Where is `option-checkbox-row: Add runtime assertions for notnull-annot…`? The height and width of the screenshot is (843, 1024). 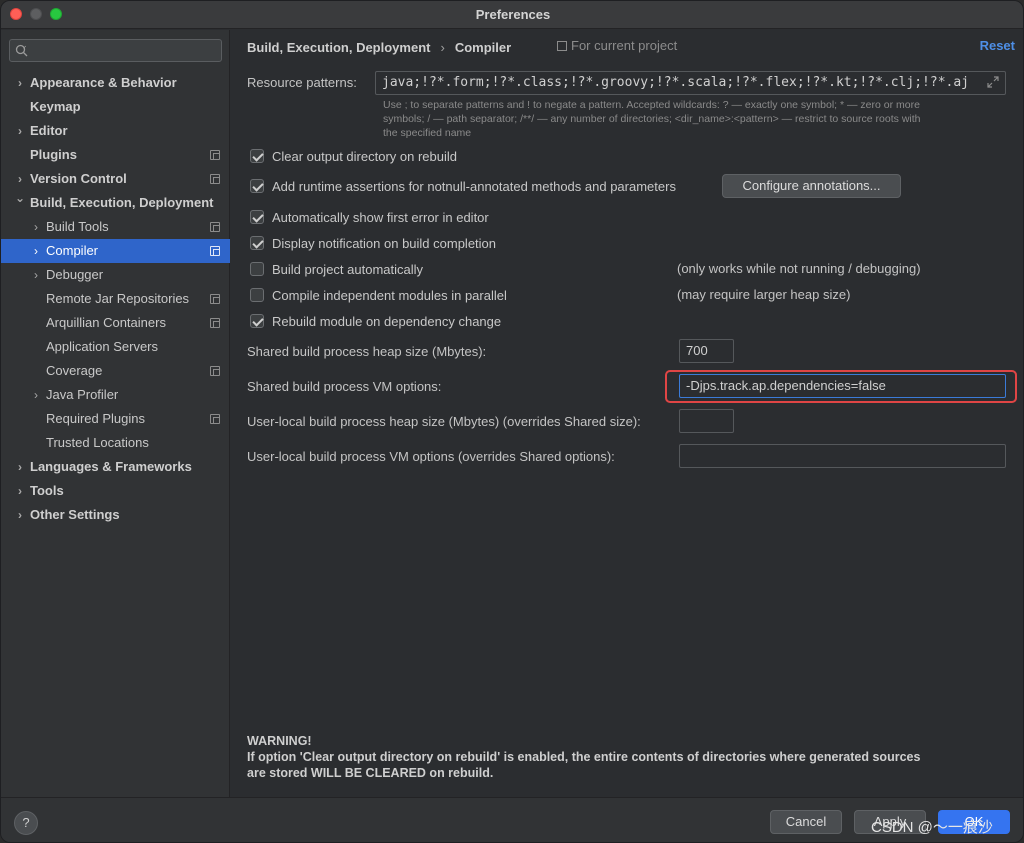 option-checkbox-row: Add runtime assertions for notnull-annot… is located at coordinates (463, 186).